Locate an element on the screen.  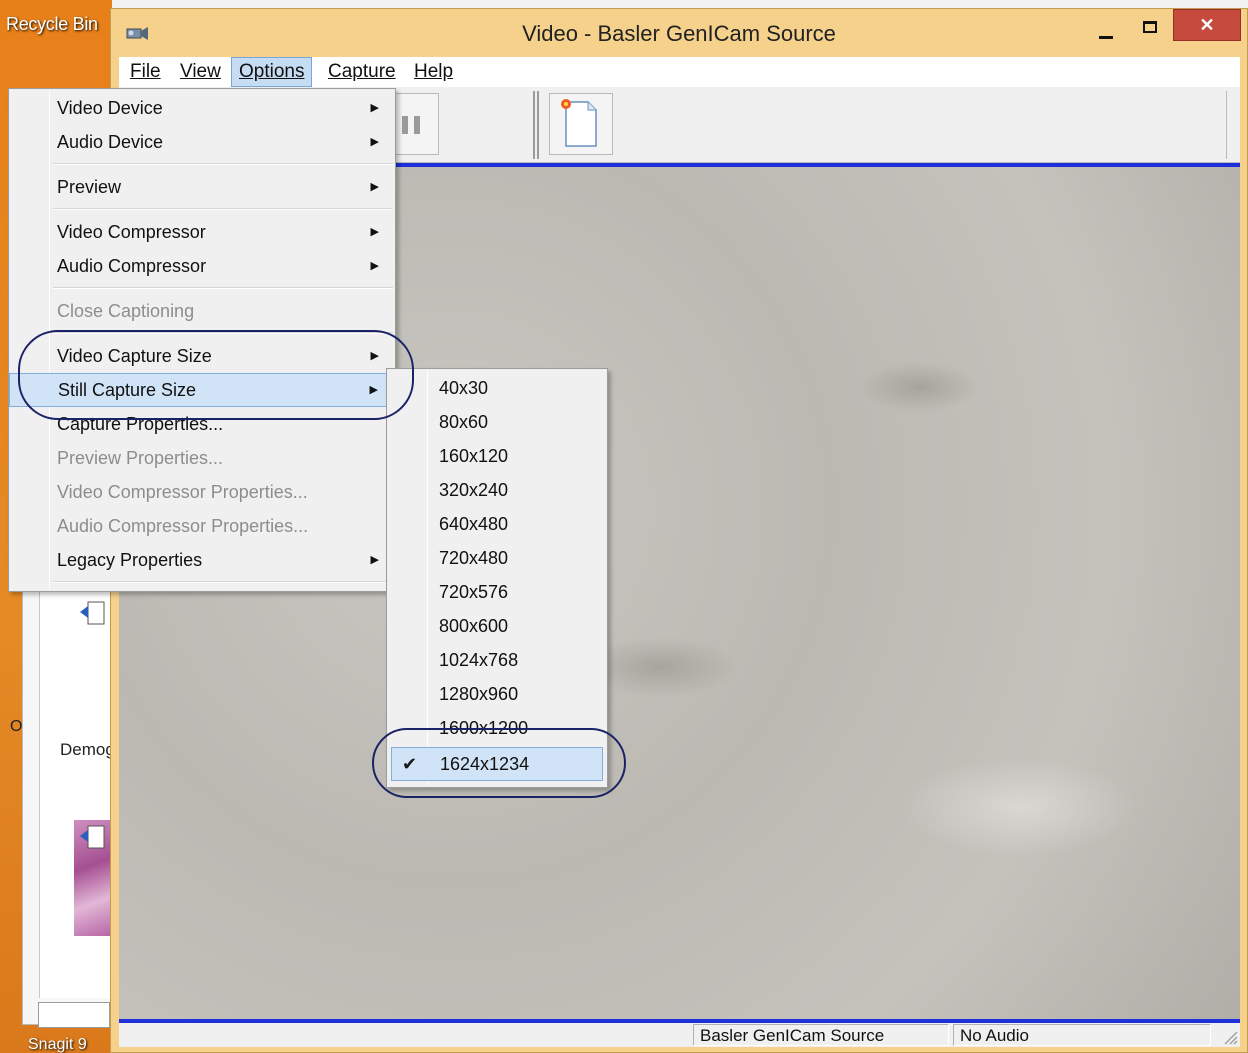
menu-view-label: View is located at coordinates (200, 71).